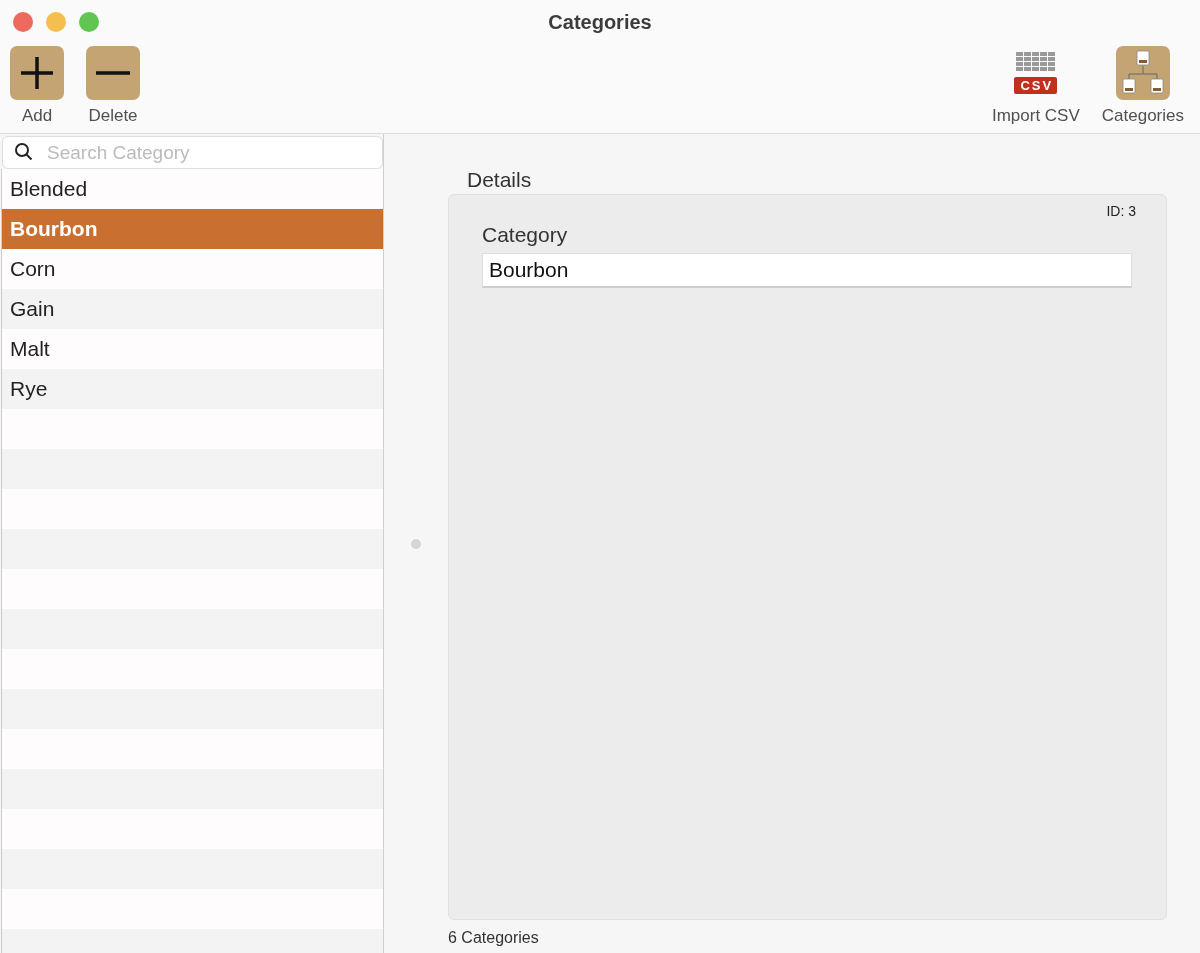 The width and height of the screenshot is (1200, 953). Describe the element at coordinates (56, 22) in the screenshot. I see `minimize-button` at that location.